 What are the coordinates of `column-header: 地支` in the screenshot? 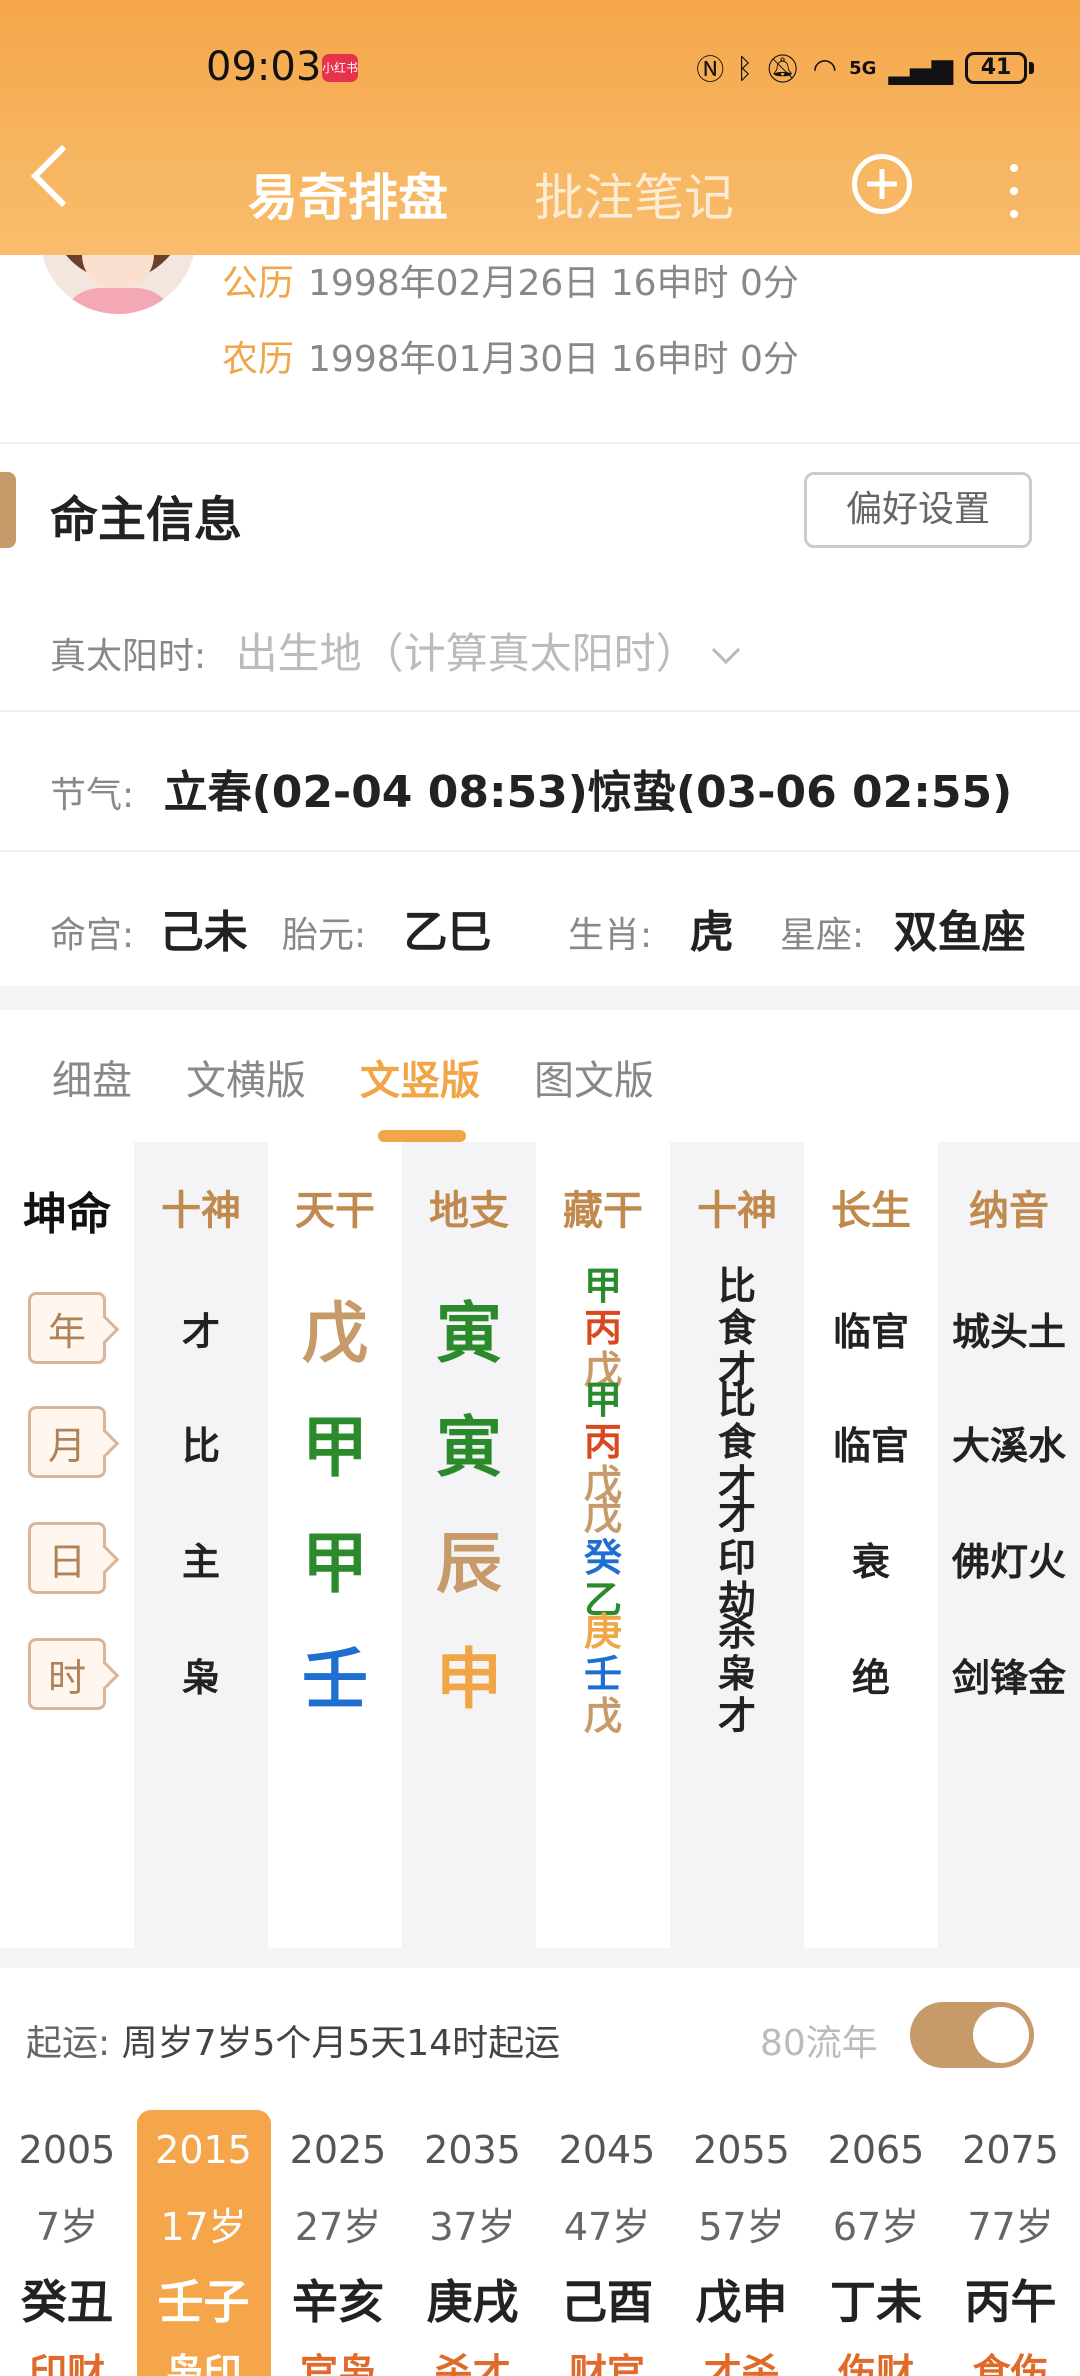 It's located at (469, 1211).